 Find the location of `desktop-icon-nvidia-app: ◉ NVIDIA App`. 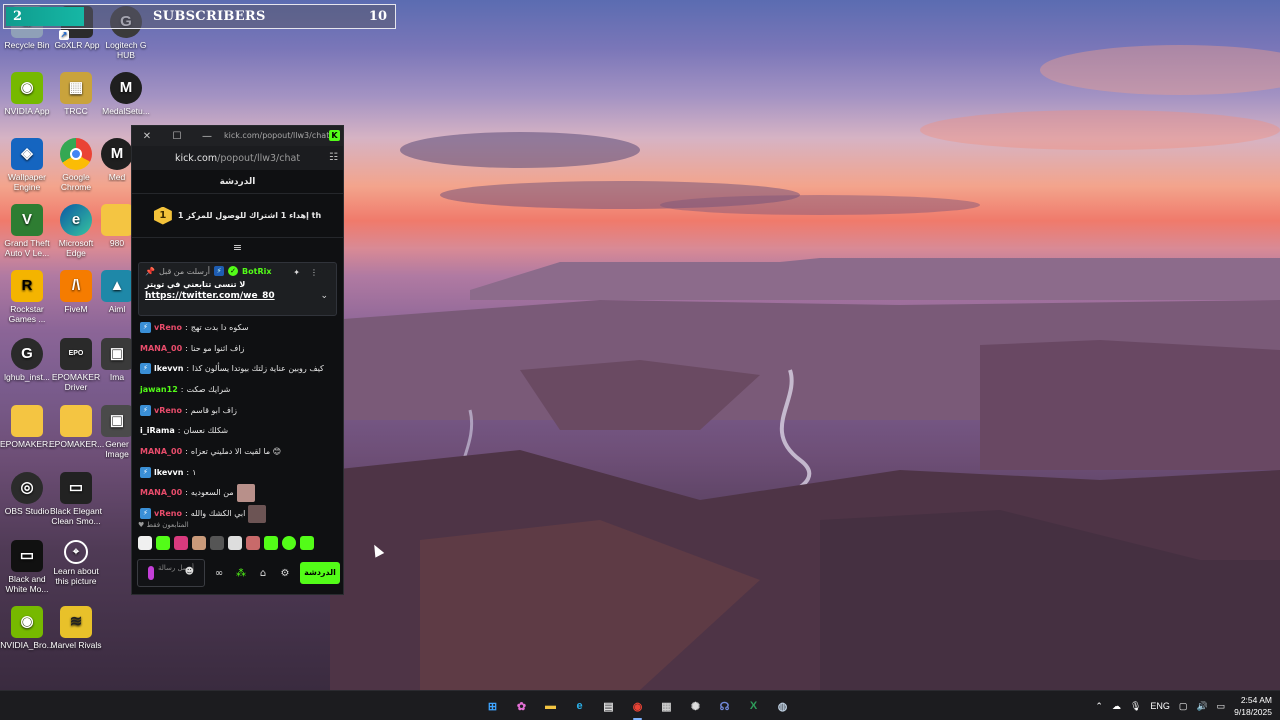

desktop-icon-nvidia-app: ◉ NVIDIA App is located at coordinates (27, 94).